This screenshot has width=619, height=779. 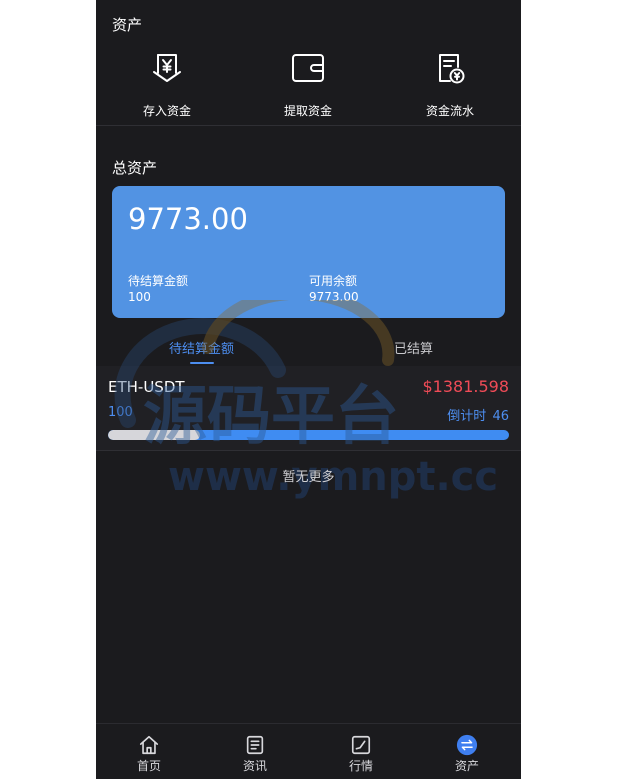 What do you see at coordinates (135, 168) in the screenshot?
I see `total-assets-title: 总资产` at bounding box center [135, 168].